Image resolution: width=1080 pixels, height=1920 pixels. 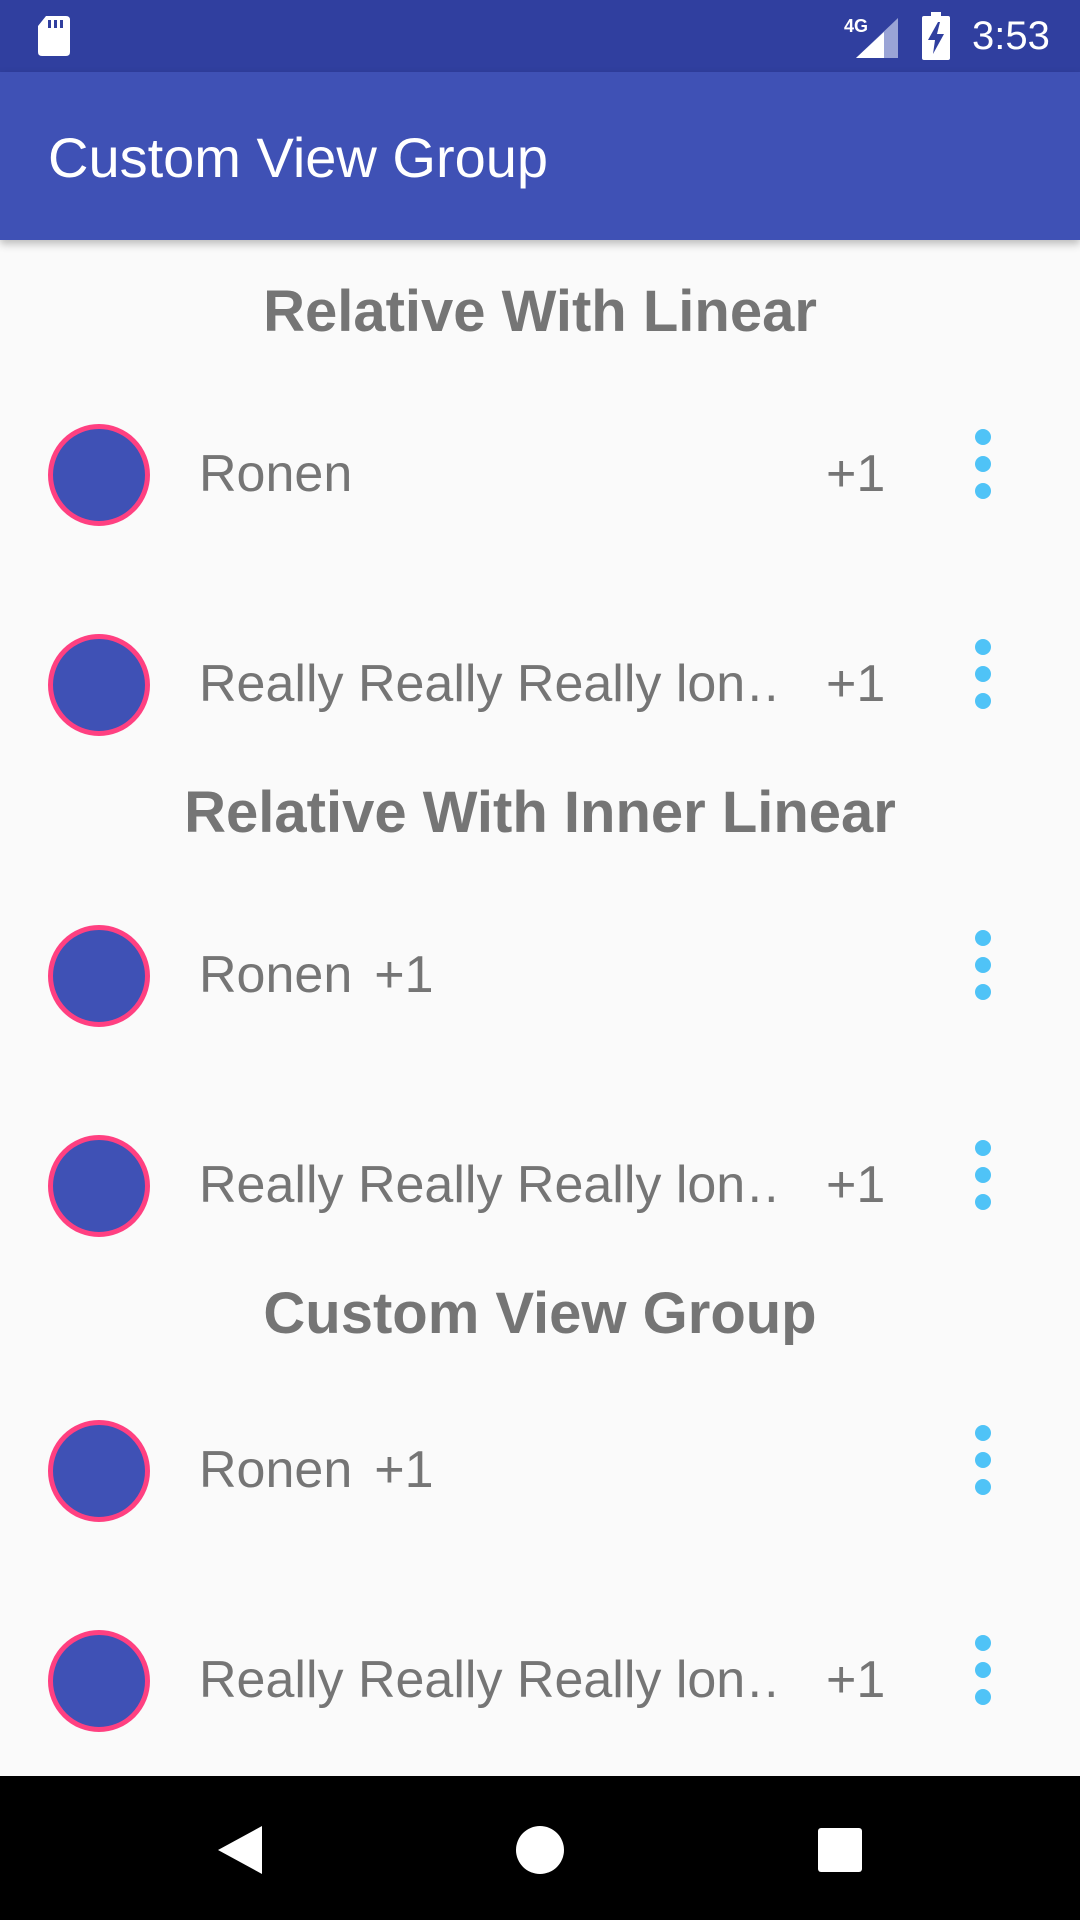 What do you see at coordinates (840, 1850) in the screenshot?
I see `recents-icon` at bounding box center [840, 1850].